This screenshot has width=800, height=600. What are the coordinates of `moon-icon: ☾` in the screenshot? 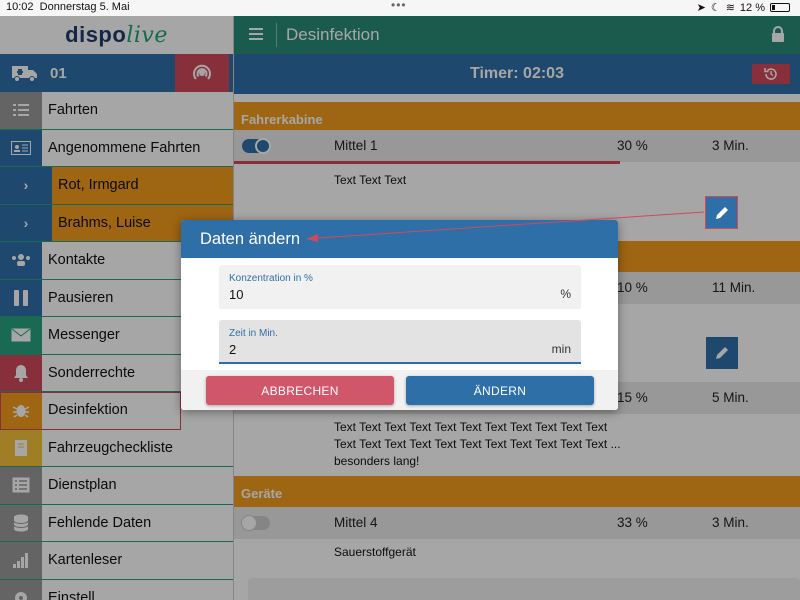 It's located at (715, 8).